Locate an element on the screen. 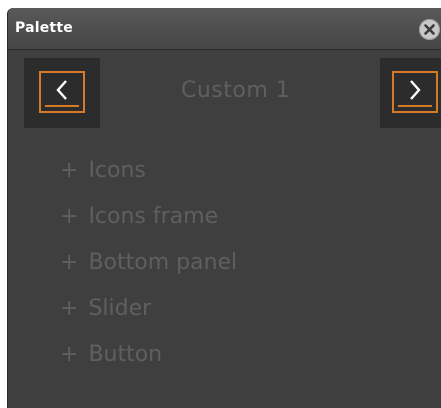 This screenshot has width=441, height=408. section-item-slider: + Slider is located at coordinates (105, 309).